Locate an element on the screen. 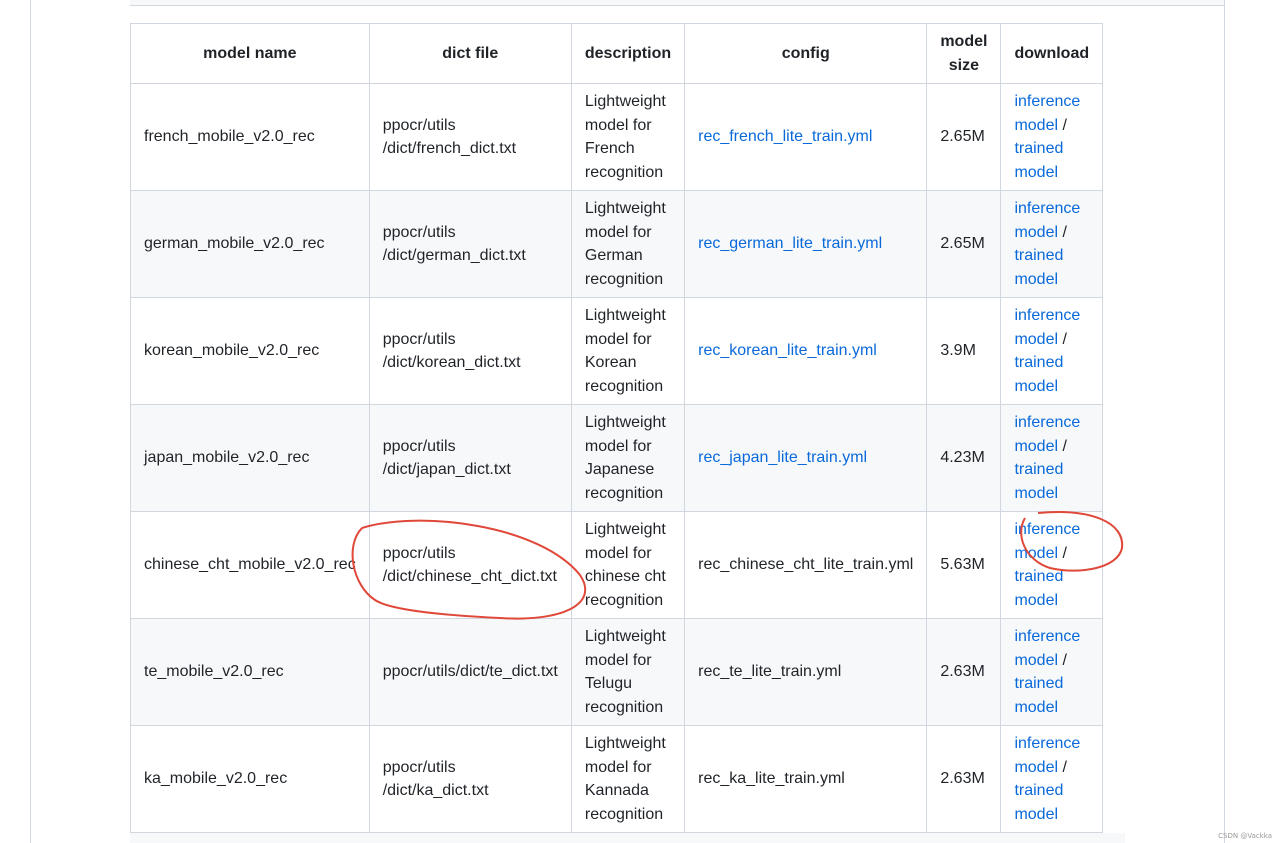  cell-config: rec_french_lite_train.yml is located at coordinates (806, 137).